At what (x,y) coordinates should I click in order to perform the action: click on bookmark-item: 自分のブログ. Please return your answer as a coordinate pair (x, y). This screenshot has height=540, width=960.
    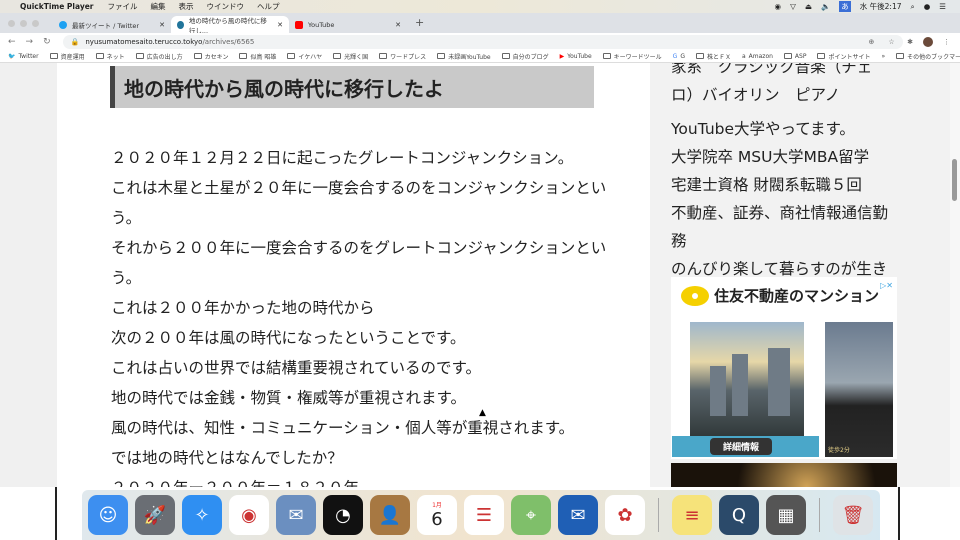
    Looking at the image, I should click on (525, 56).